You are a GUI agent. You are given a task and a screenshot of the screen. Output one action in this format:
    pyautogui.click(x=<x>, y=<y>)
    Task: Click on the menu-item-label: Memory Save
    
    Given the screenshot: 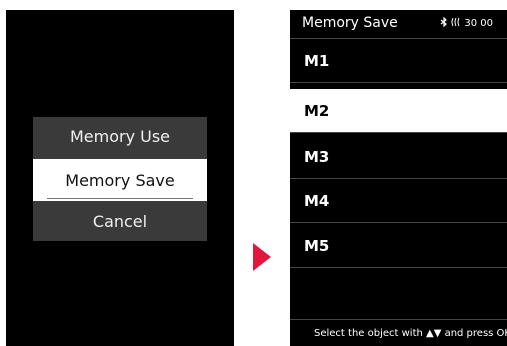 What is the action you would take?
    pyautogui.click(x=120, y=180)
    